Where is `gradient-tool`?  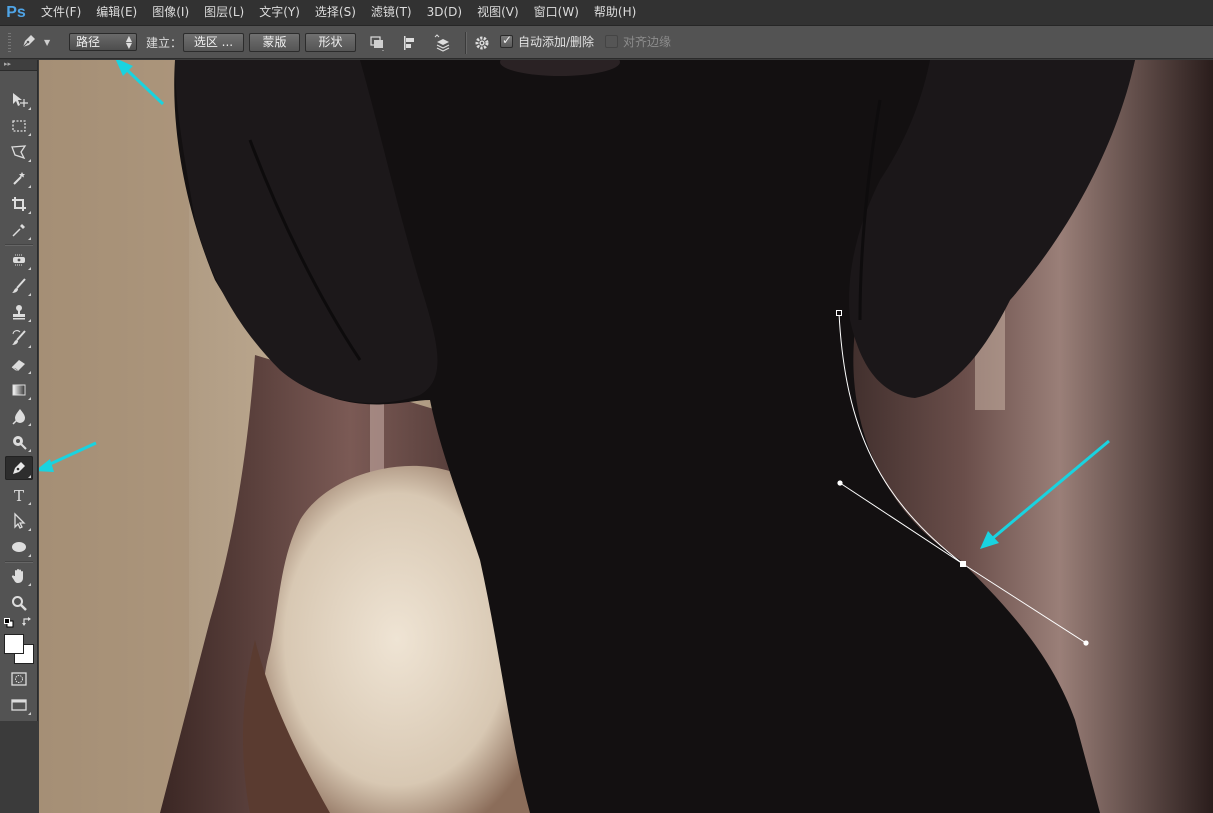 gradient-tool is located at coordinates (19, 390).